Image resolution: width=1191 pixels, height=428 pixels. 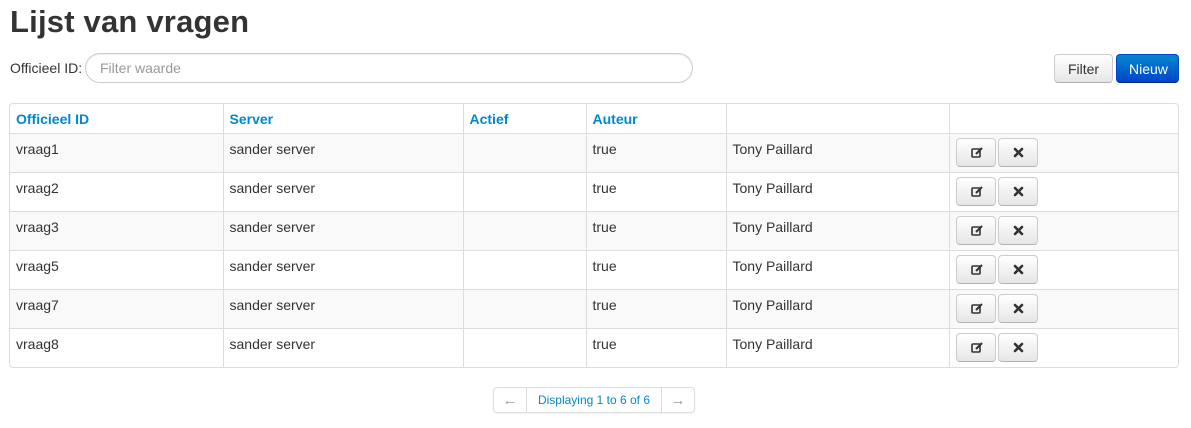 I want to click on column-header-actions, so click(x=1063, y=118).